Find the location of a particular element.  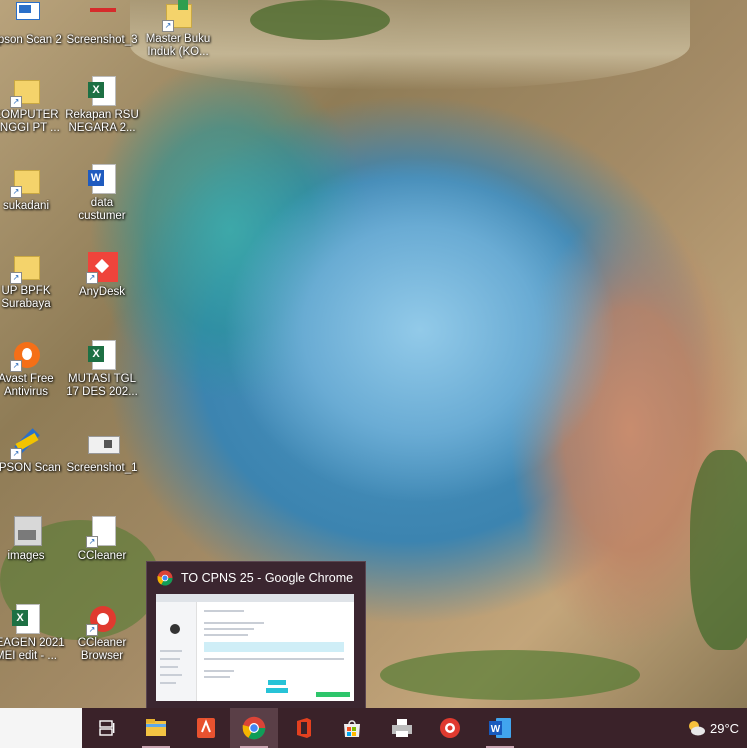

desktop-icon-label: sukadani is located at coordinates (26, 206).